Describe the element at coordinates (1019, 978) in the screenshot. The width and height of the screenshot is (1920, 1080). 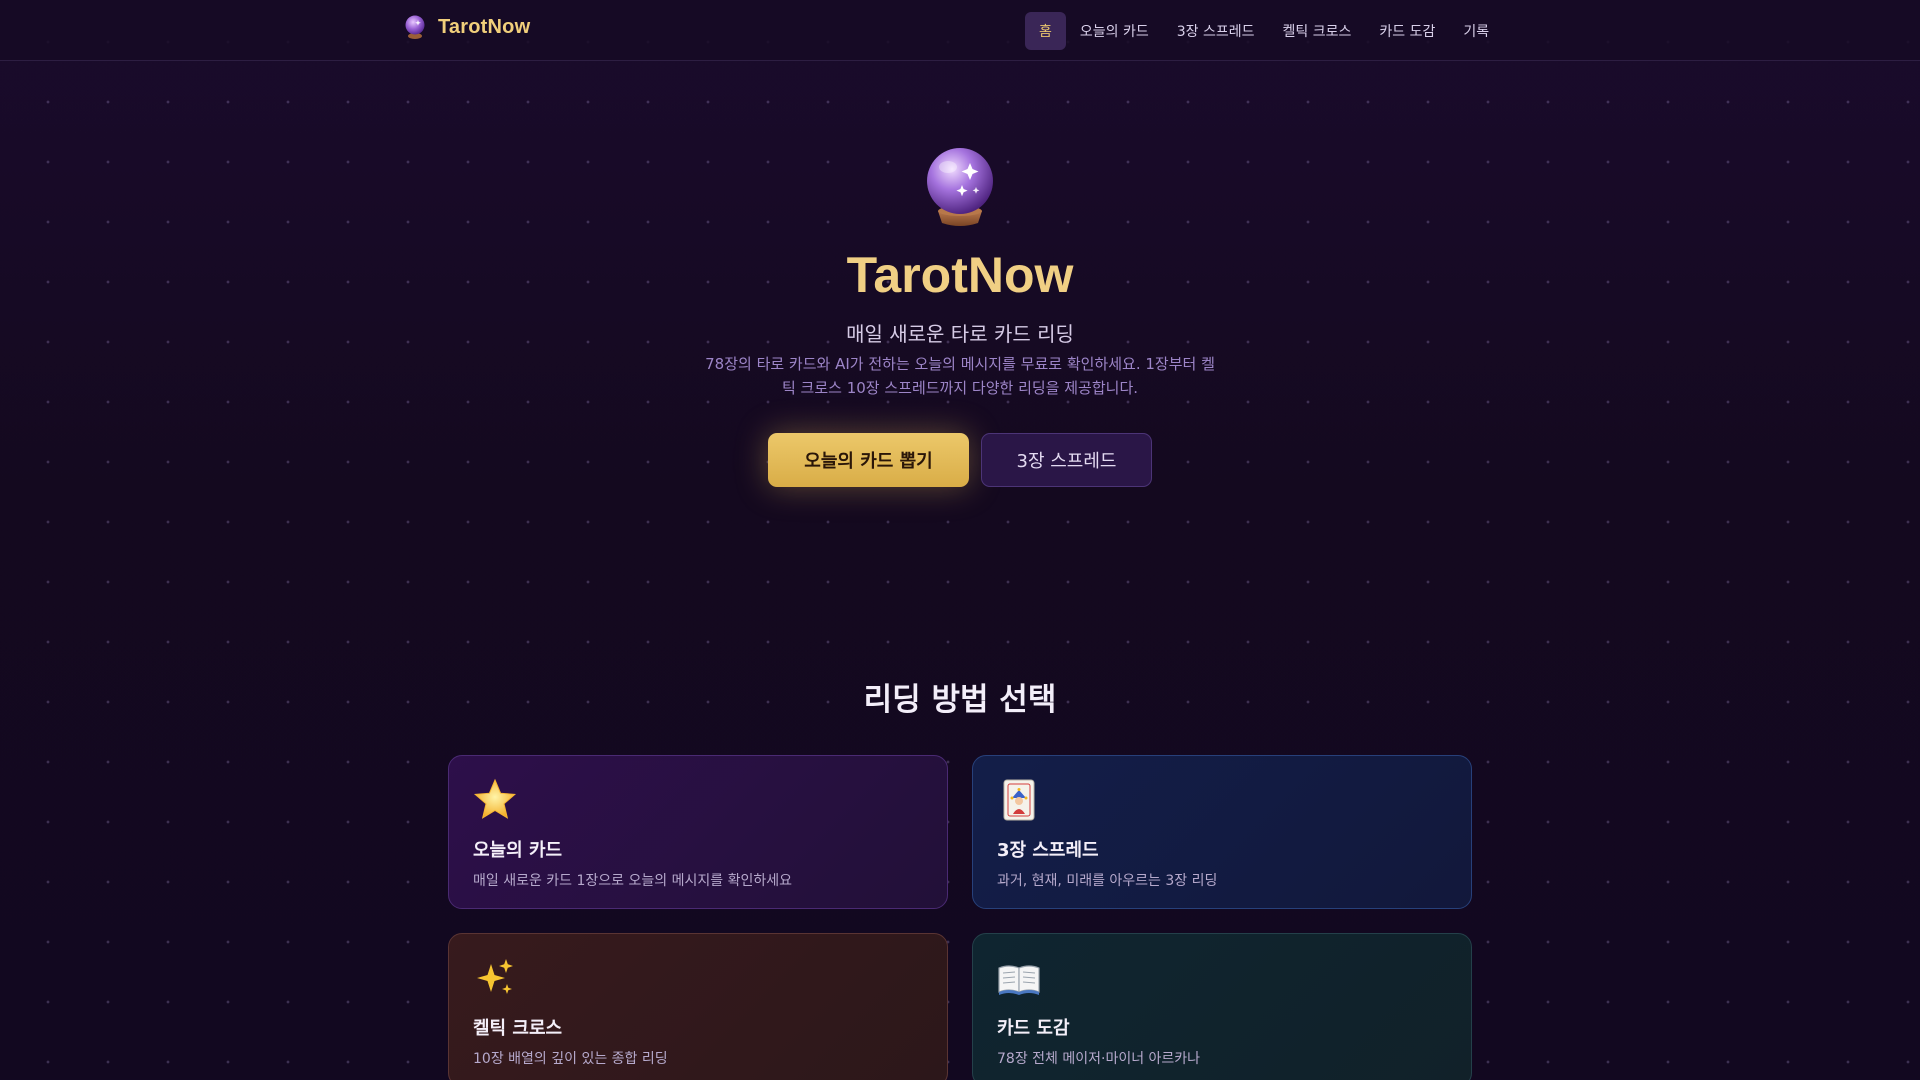
I see `open-book-icon` at that location.